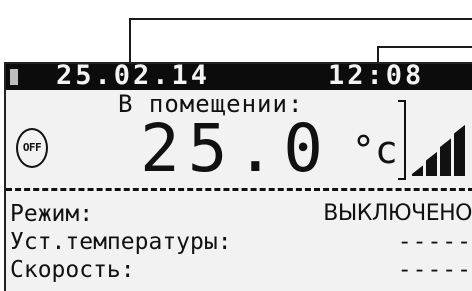 This screenshot has width=472, height=291. I want to click on callout-line-date-horizontal, so click(300, 19).